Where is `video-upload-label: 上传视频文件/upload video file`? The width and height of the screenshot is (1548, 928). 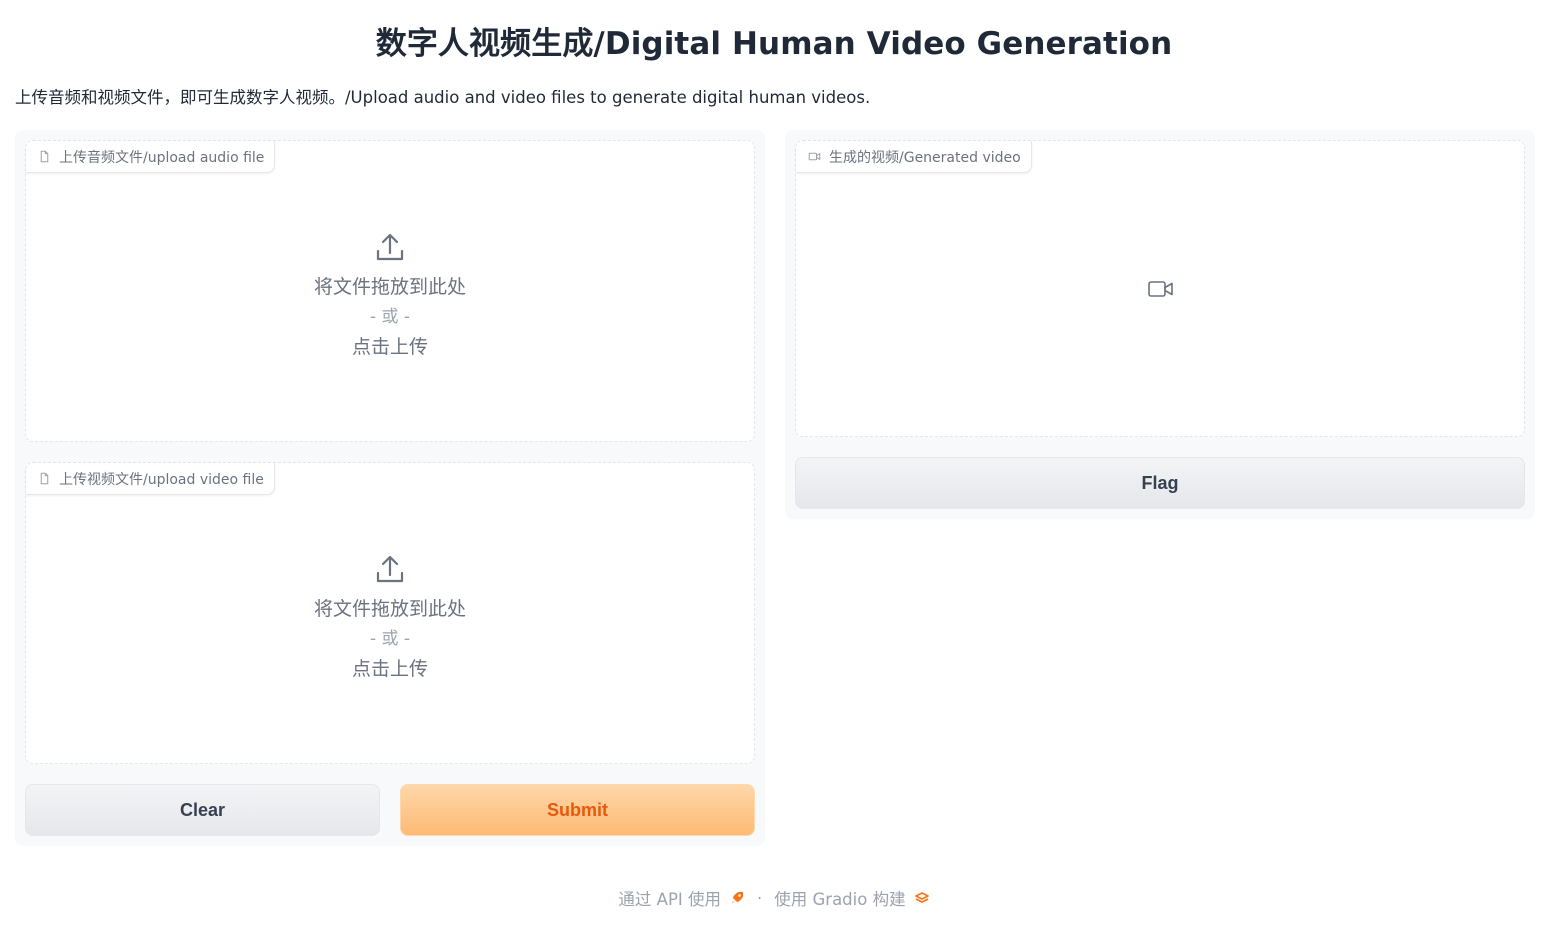
video-upload-label: 上传视频文件/upload video file is located at coordinates (150, 479).